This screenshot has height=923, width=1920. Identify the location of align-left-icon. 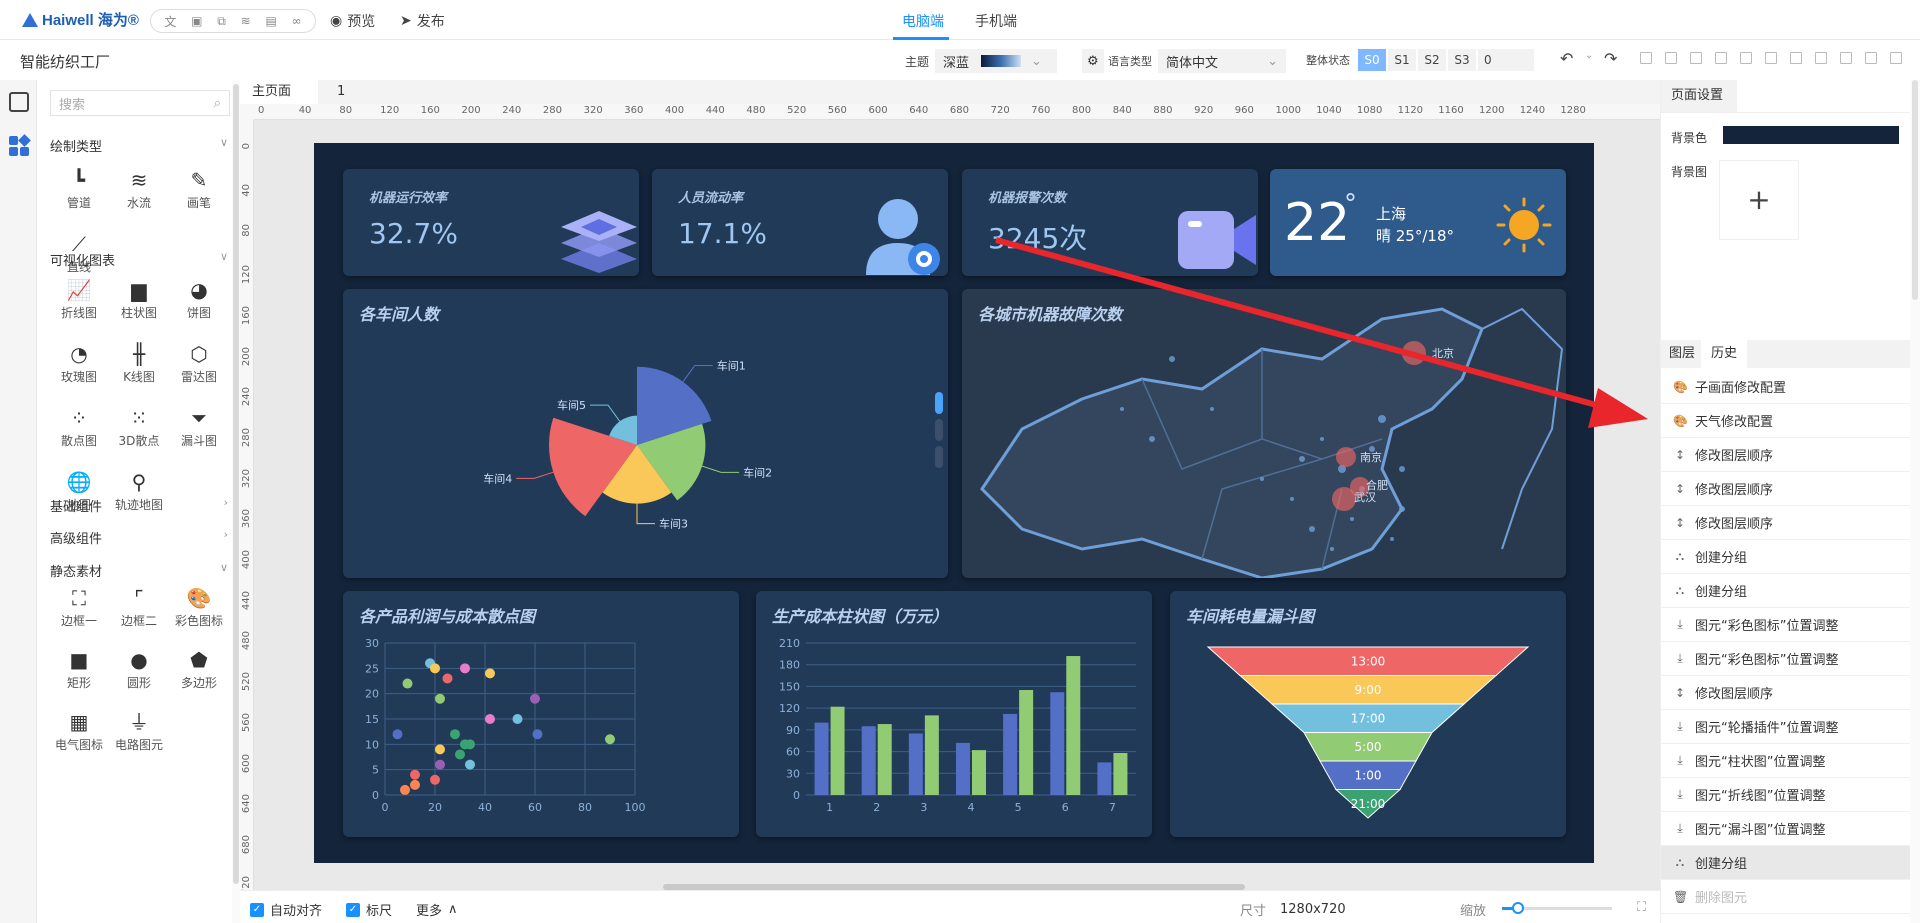
(1646, 58).